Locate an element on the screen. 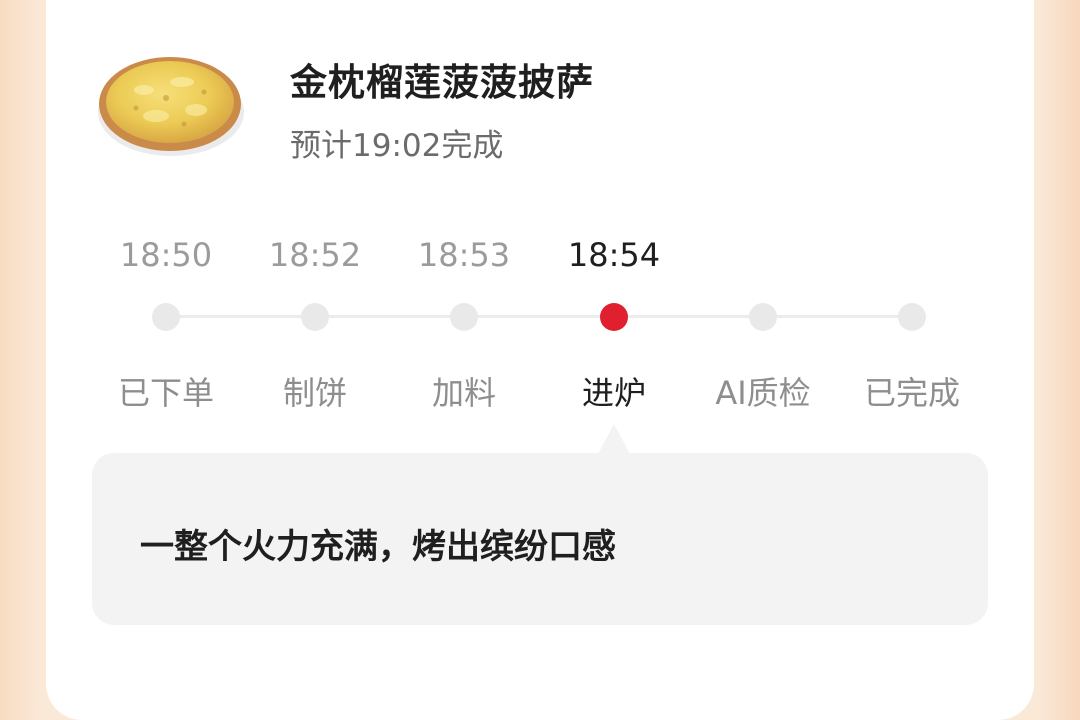  step-dot-ai-check is located at coordinates (763, 317).